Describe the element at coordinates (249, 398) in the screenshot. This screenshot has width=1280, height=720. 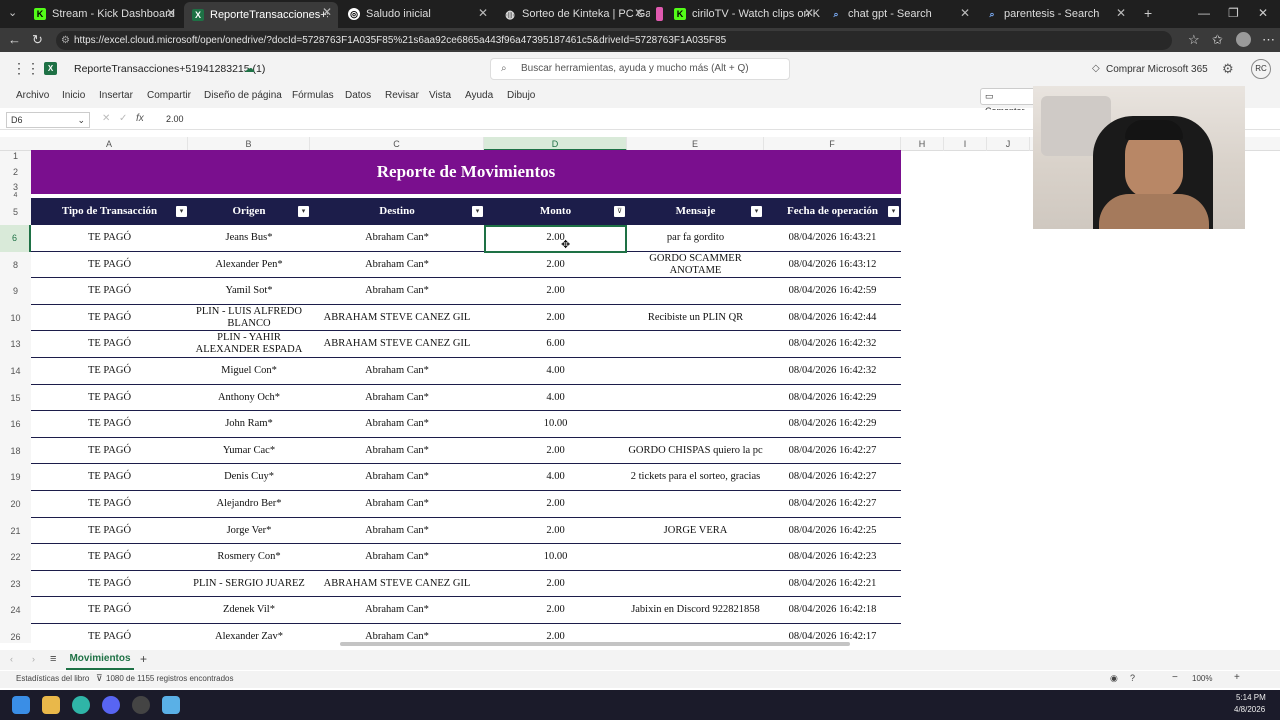
I see `cell-origen: Anthony Och*` at that location.